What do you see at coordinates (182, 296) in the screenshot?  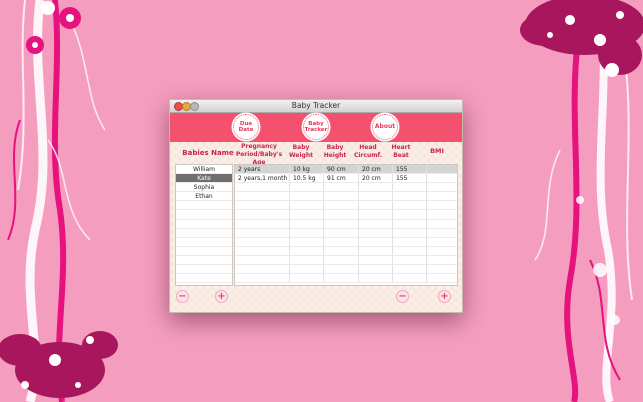 I see `remove-baby-button: −` at bounding box center [182, 296].